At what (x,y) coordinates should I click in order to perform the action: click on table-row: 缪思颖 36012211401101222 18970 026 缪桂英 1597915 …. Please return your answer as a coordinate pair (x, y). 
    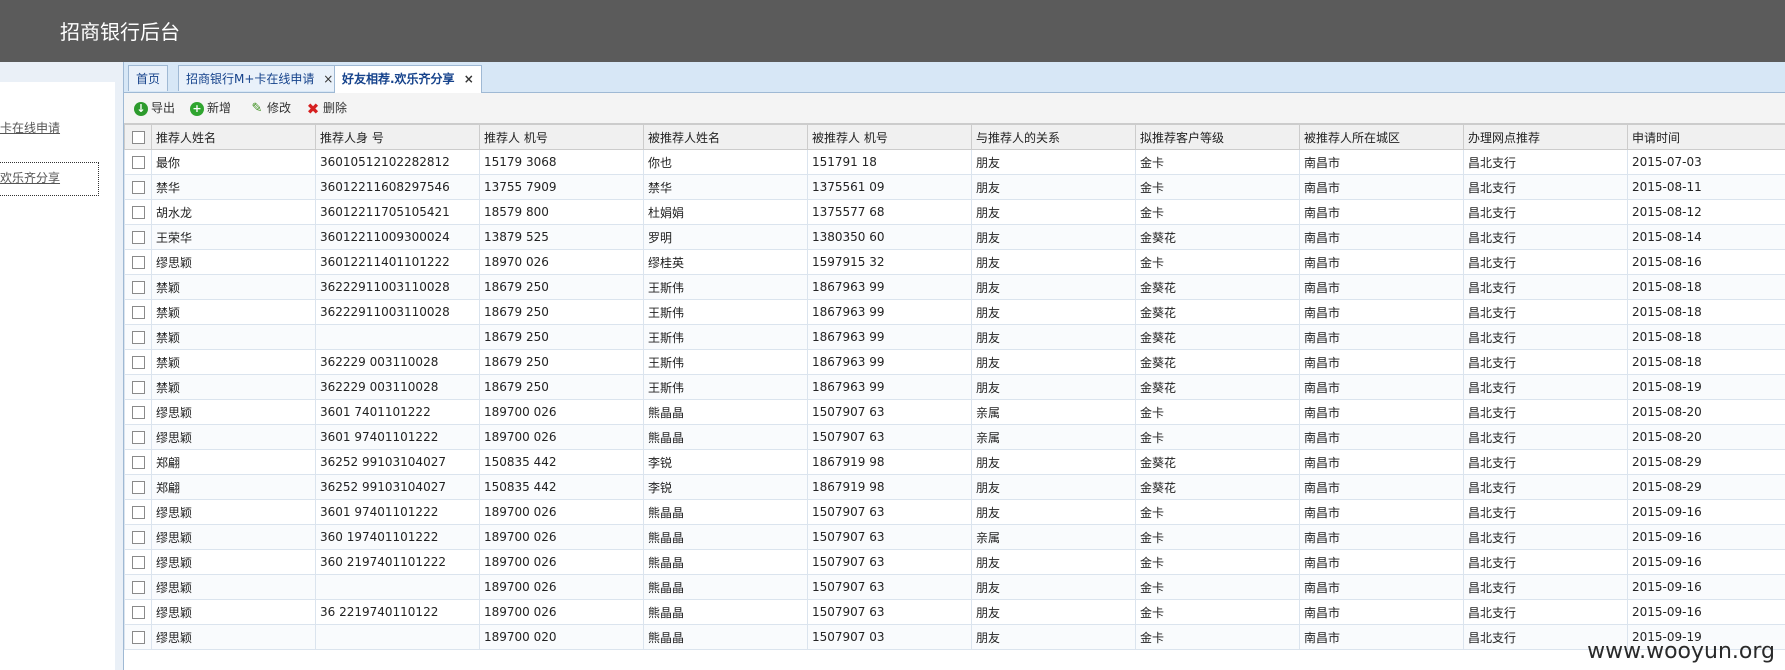
    Looking at the image, I should click on (954, 262).